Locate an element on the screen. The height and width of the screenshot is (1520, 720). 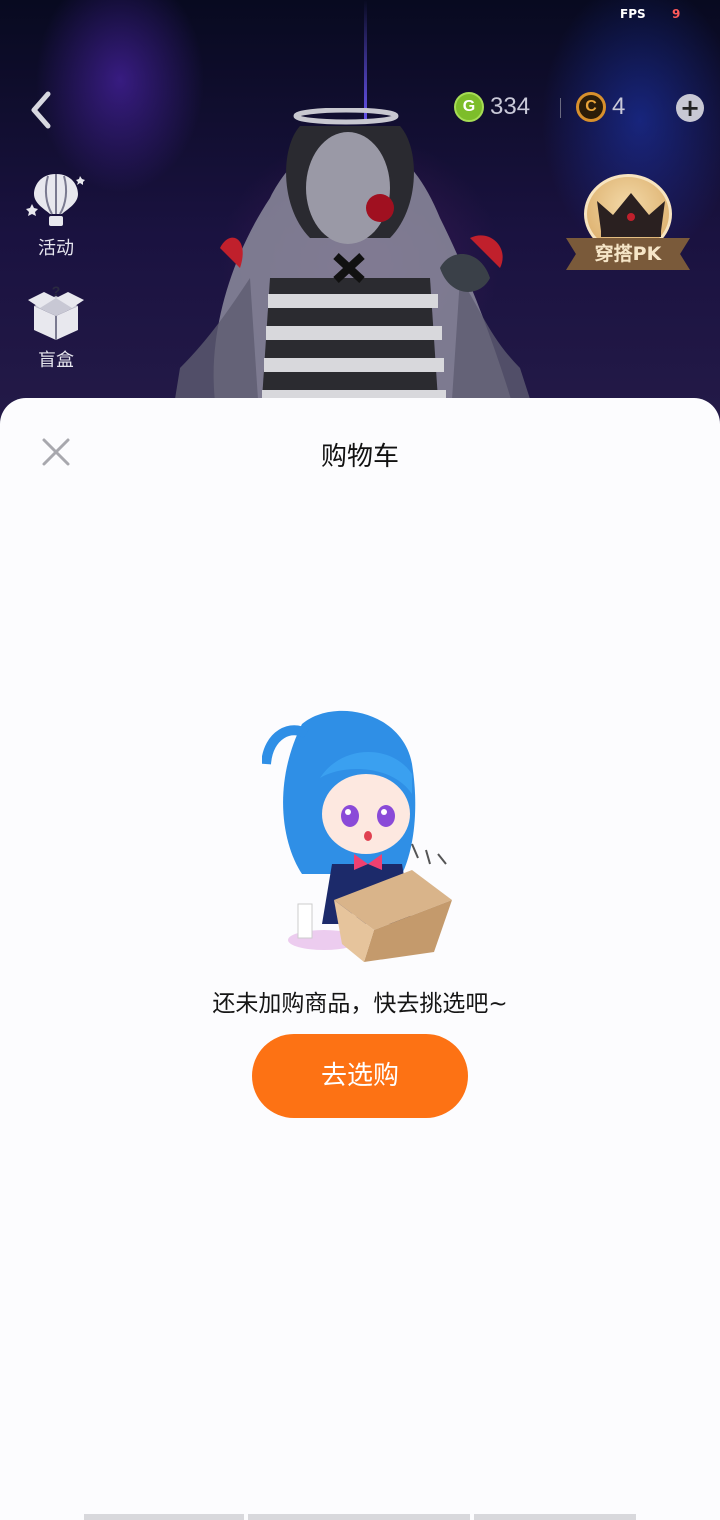
c-coin-balance: C 4 is located at coordinates (600, 107).